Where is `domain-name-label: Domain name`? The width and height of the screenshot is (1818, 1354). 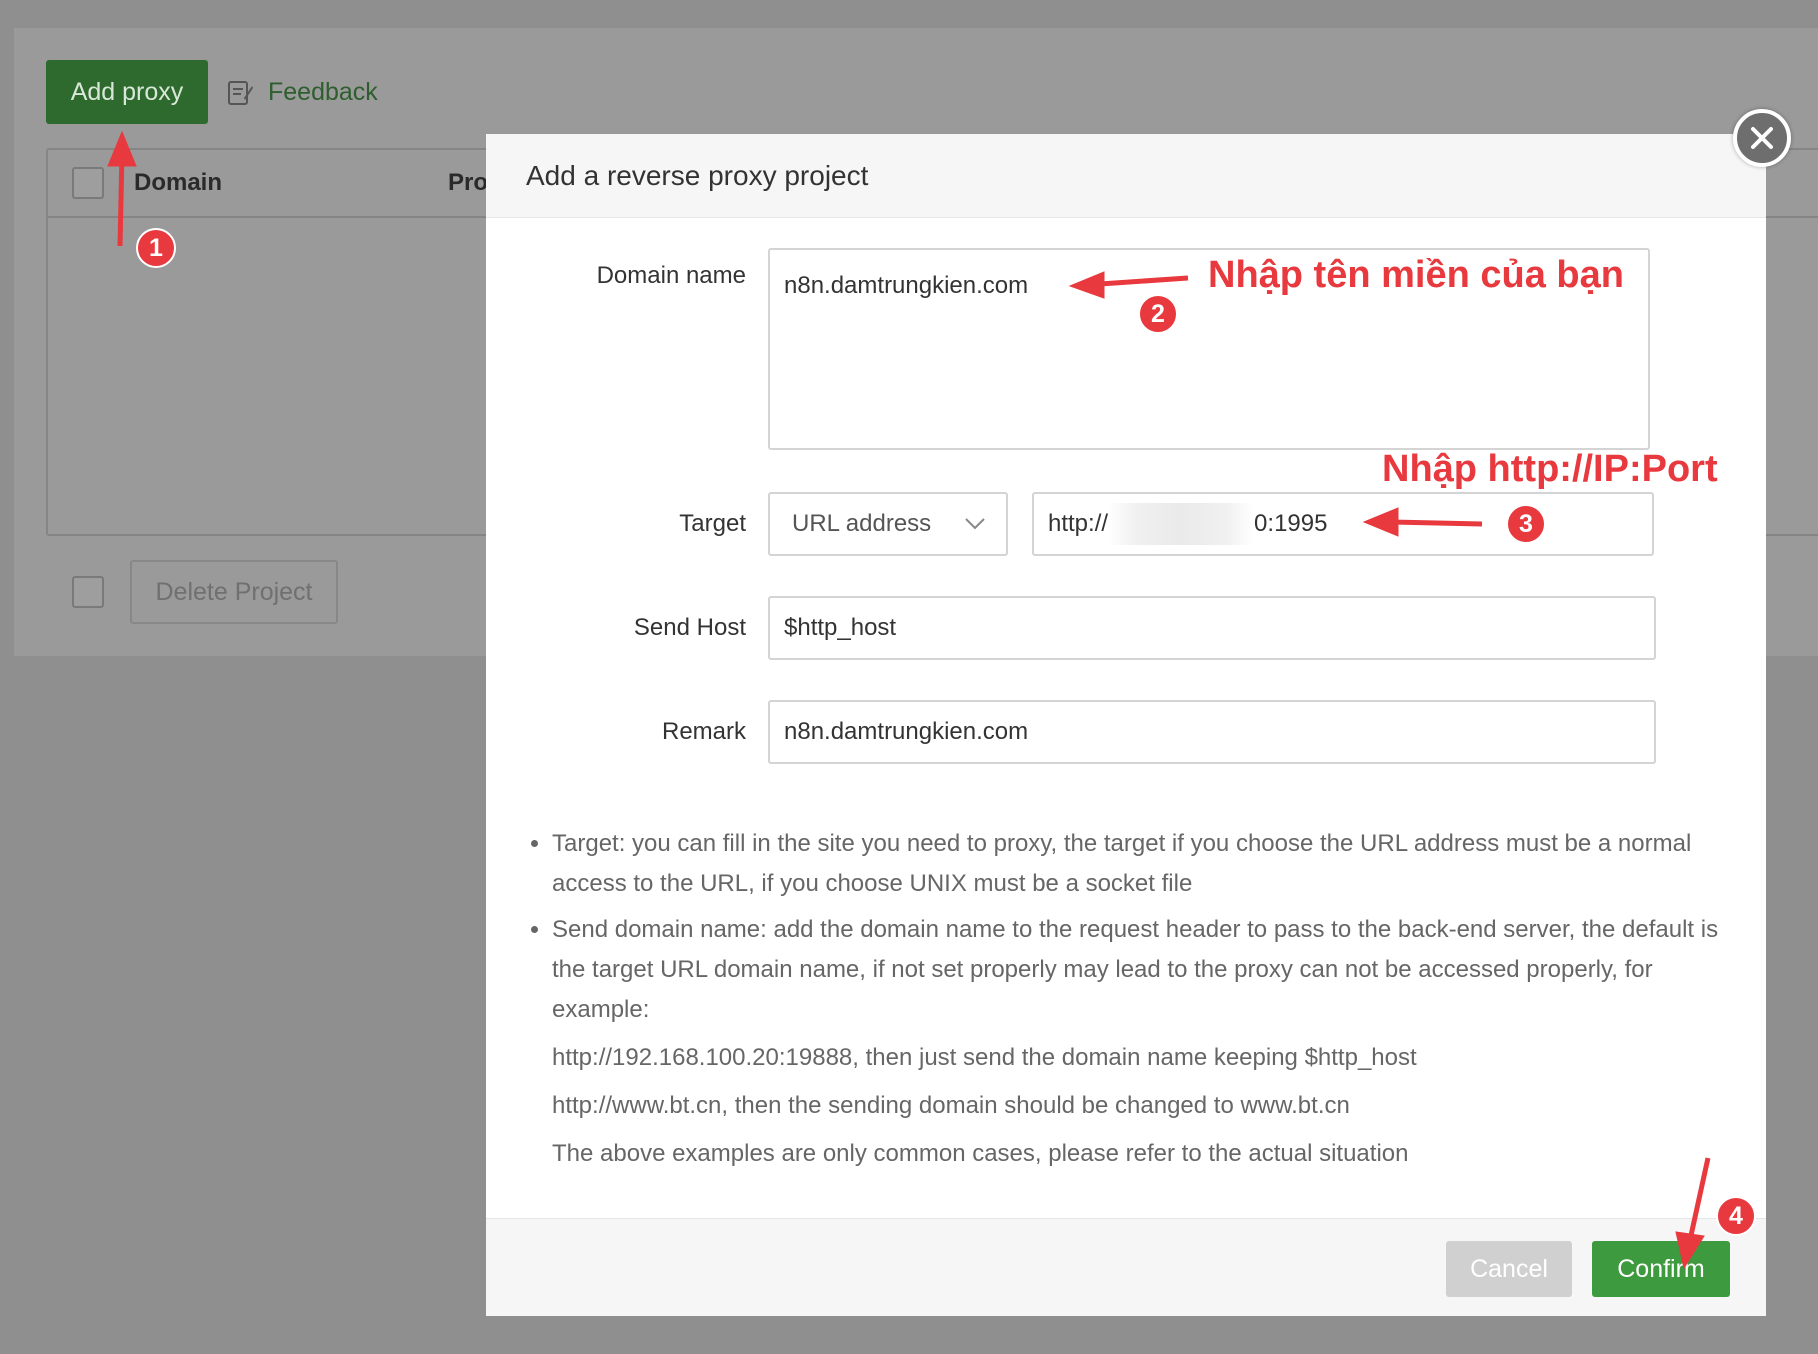 domain-name-label: Domain name is located at coordinates (671, 275).